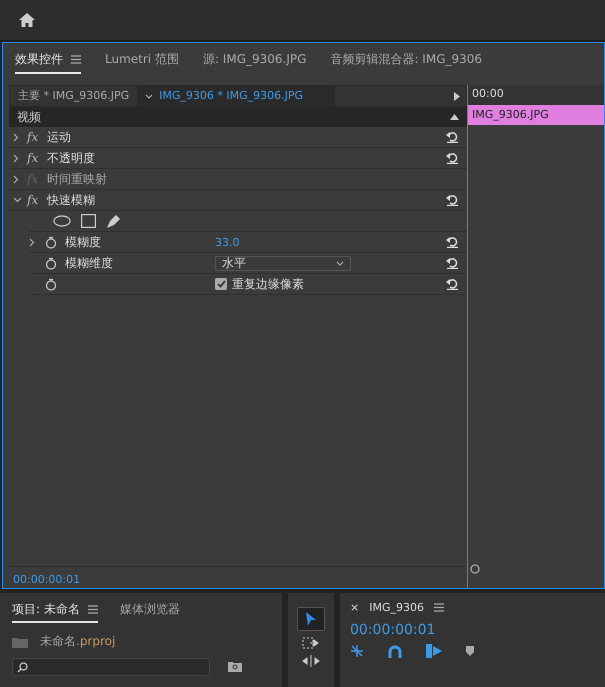 Image resolution: width=605 pixels, height=687 pixels. Describe the element at coordinates (434, 651) in the screenshot. I see `linked-selection-icon` at that location.